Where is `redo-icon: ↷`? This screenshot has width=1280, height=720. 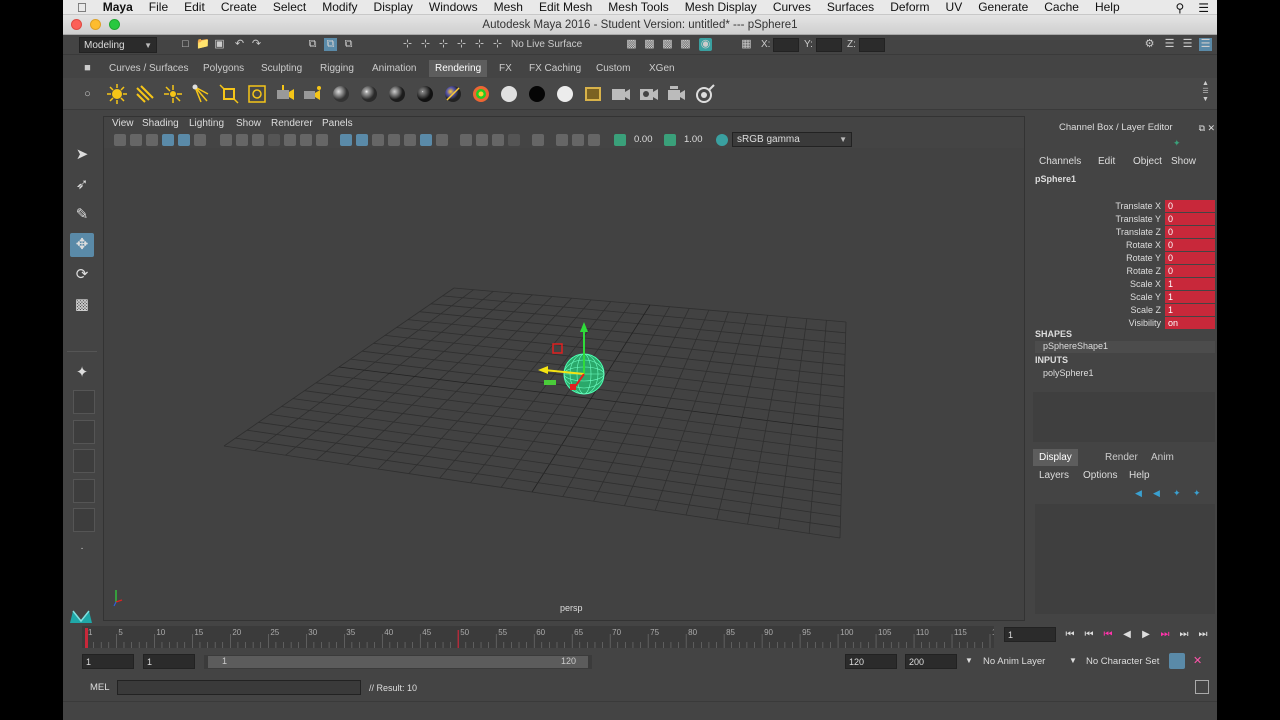
redo-icon: ↷ is located at coordinates (256, 44).